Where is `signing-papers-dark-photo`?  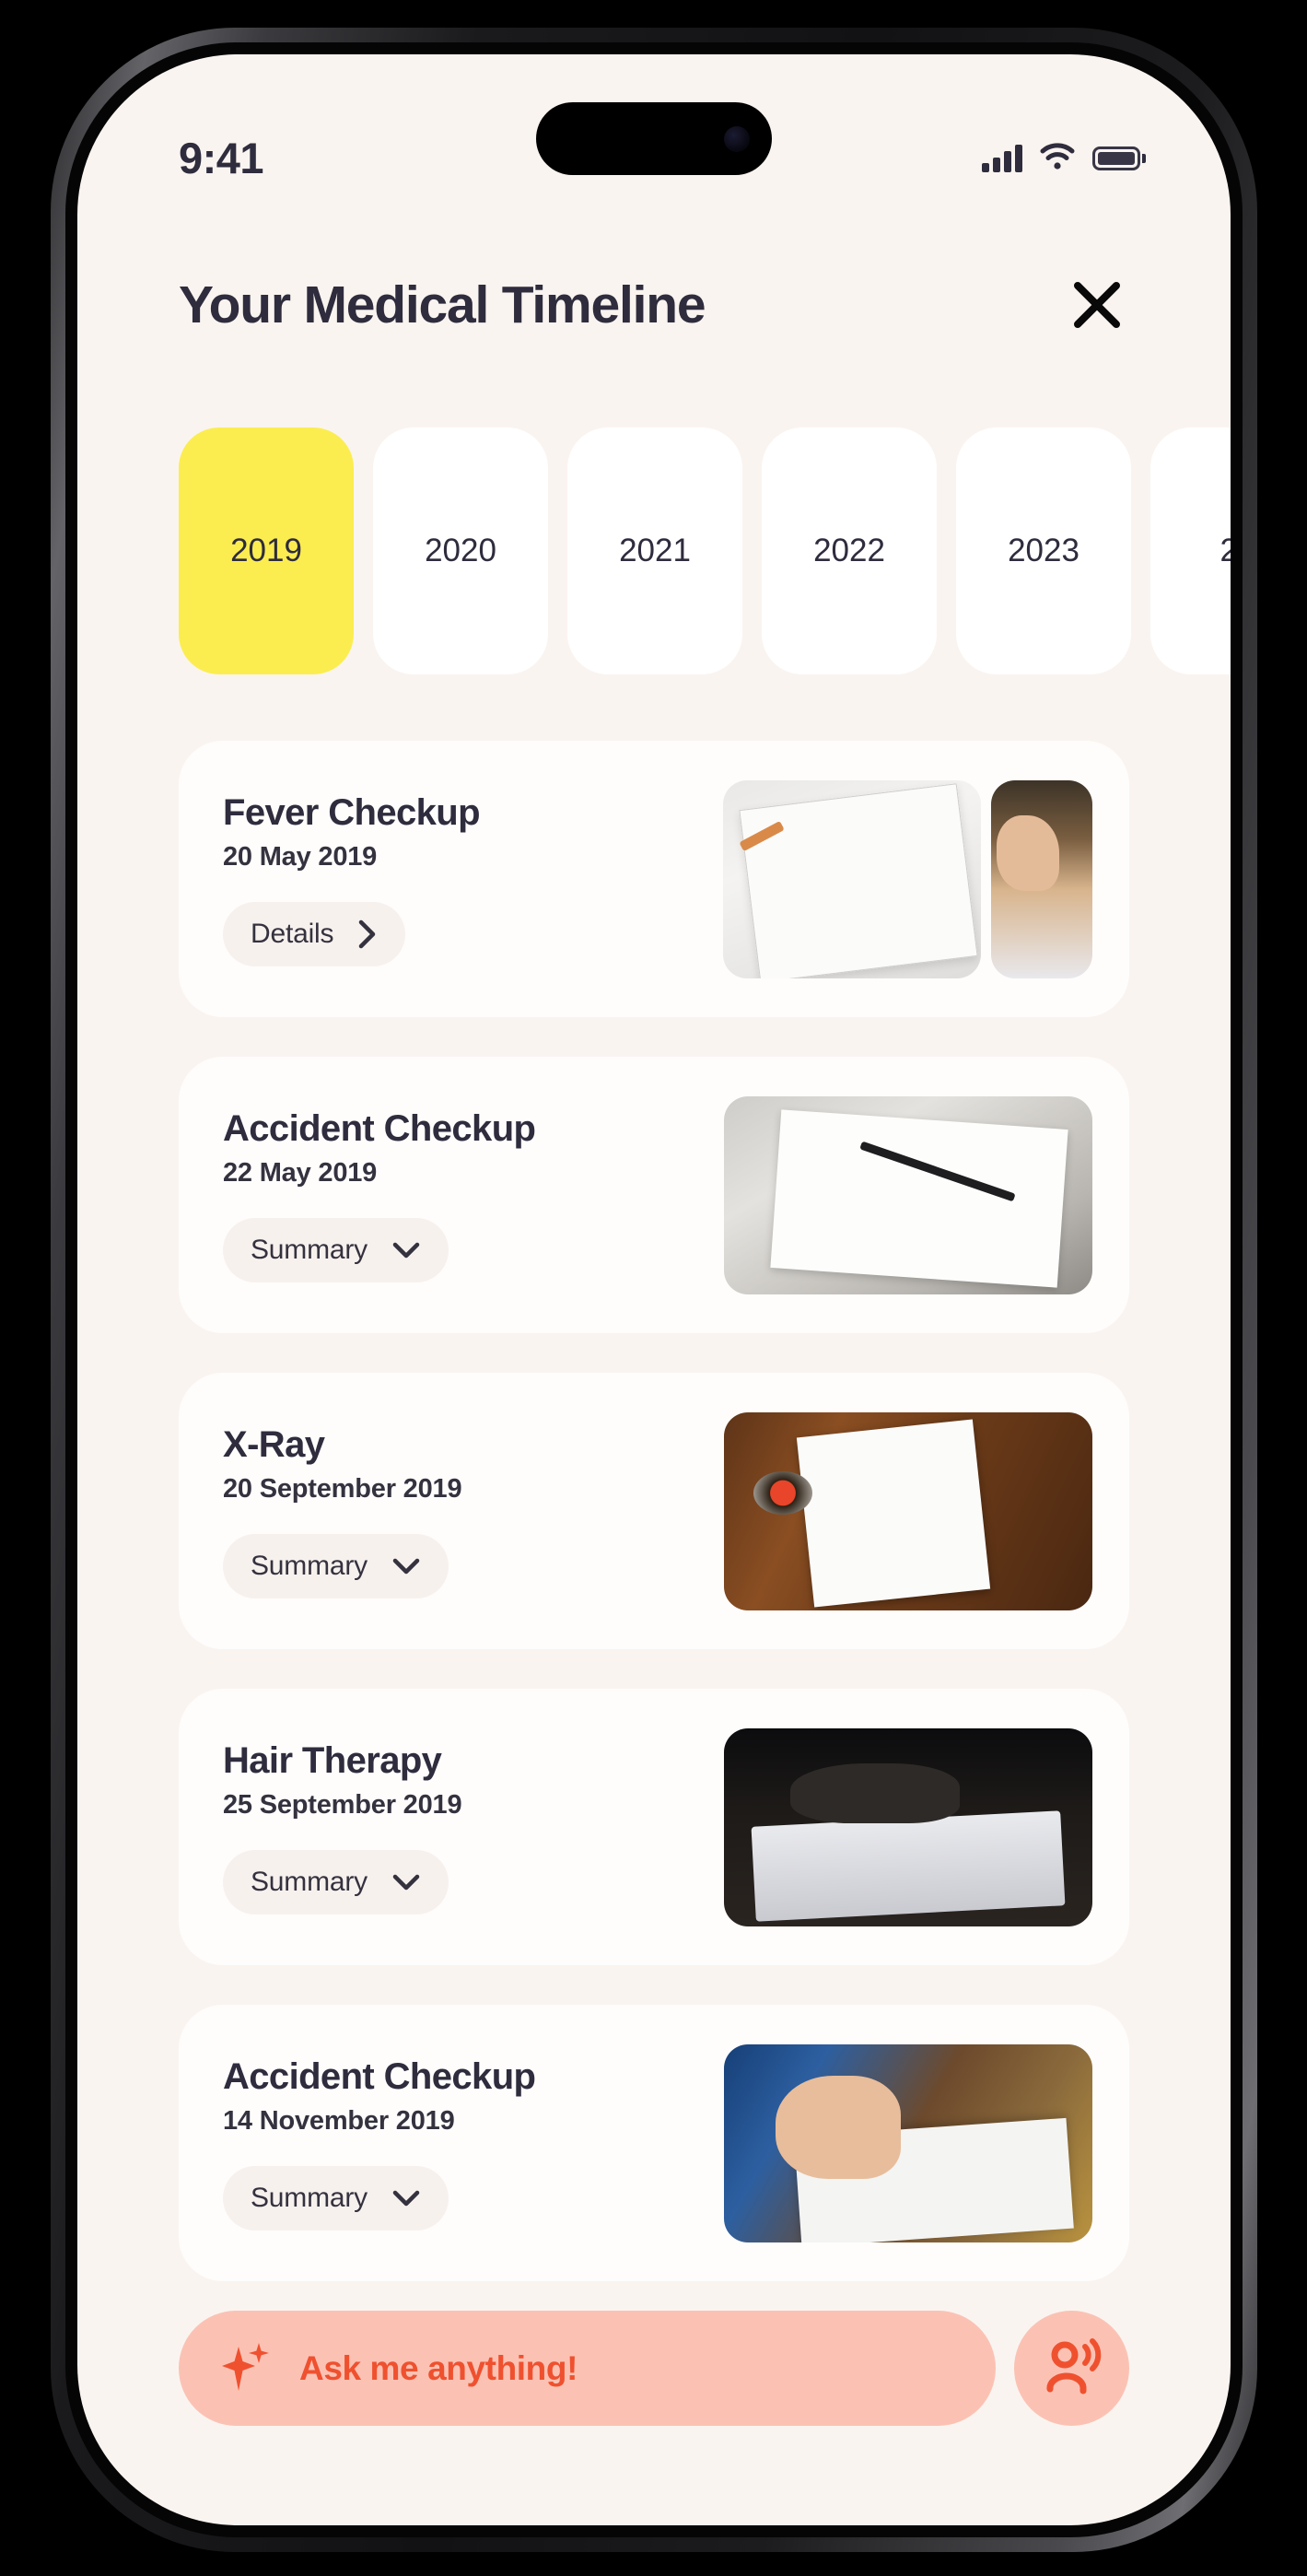
signing-papers-dark-photo is located at coordinates (908, 1826).